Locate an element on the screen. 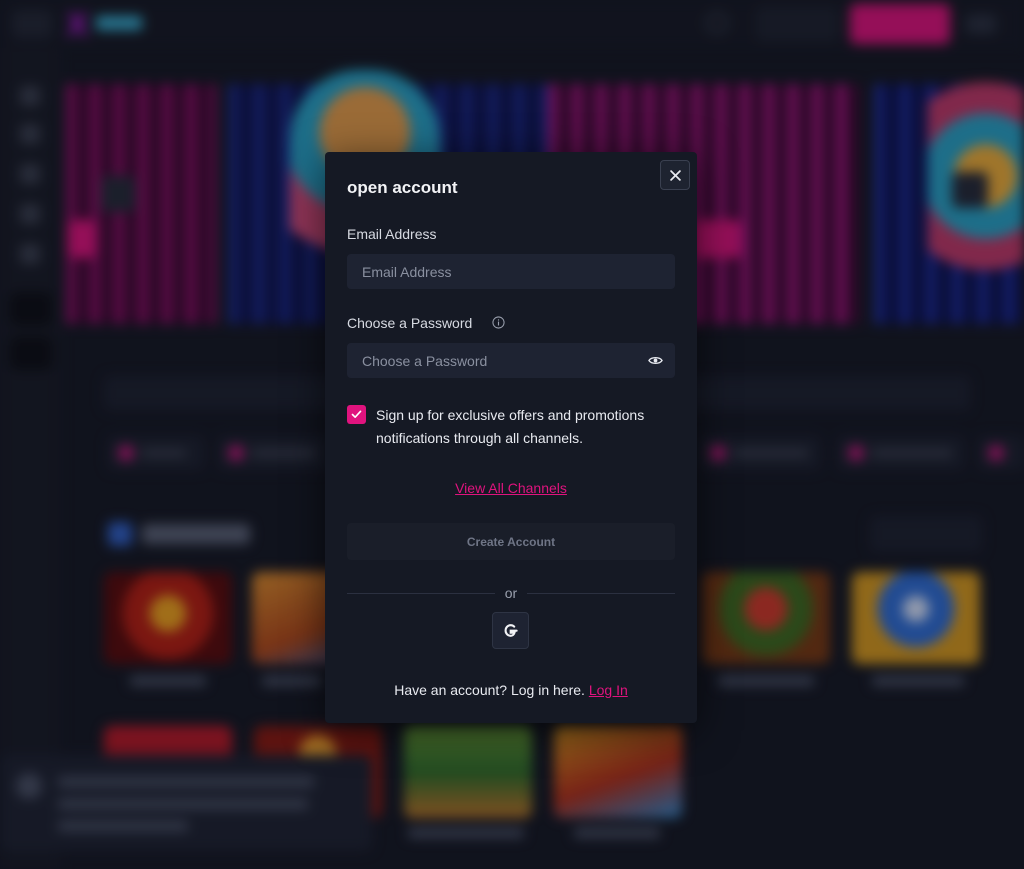  password-field is located at coordinates (511, 360).